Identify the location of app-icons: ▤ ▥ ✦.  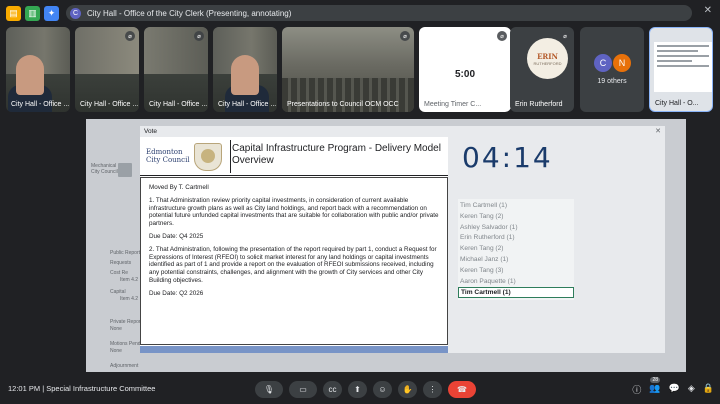
(32, 13).